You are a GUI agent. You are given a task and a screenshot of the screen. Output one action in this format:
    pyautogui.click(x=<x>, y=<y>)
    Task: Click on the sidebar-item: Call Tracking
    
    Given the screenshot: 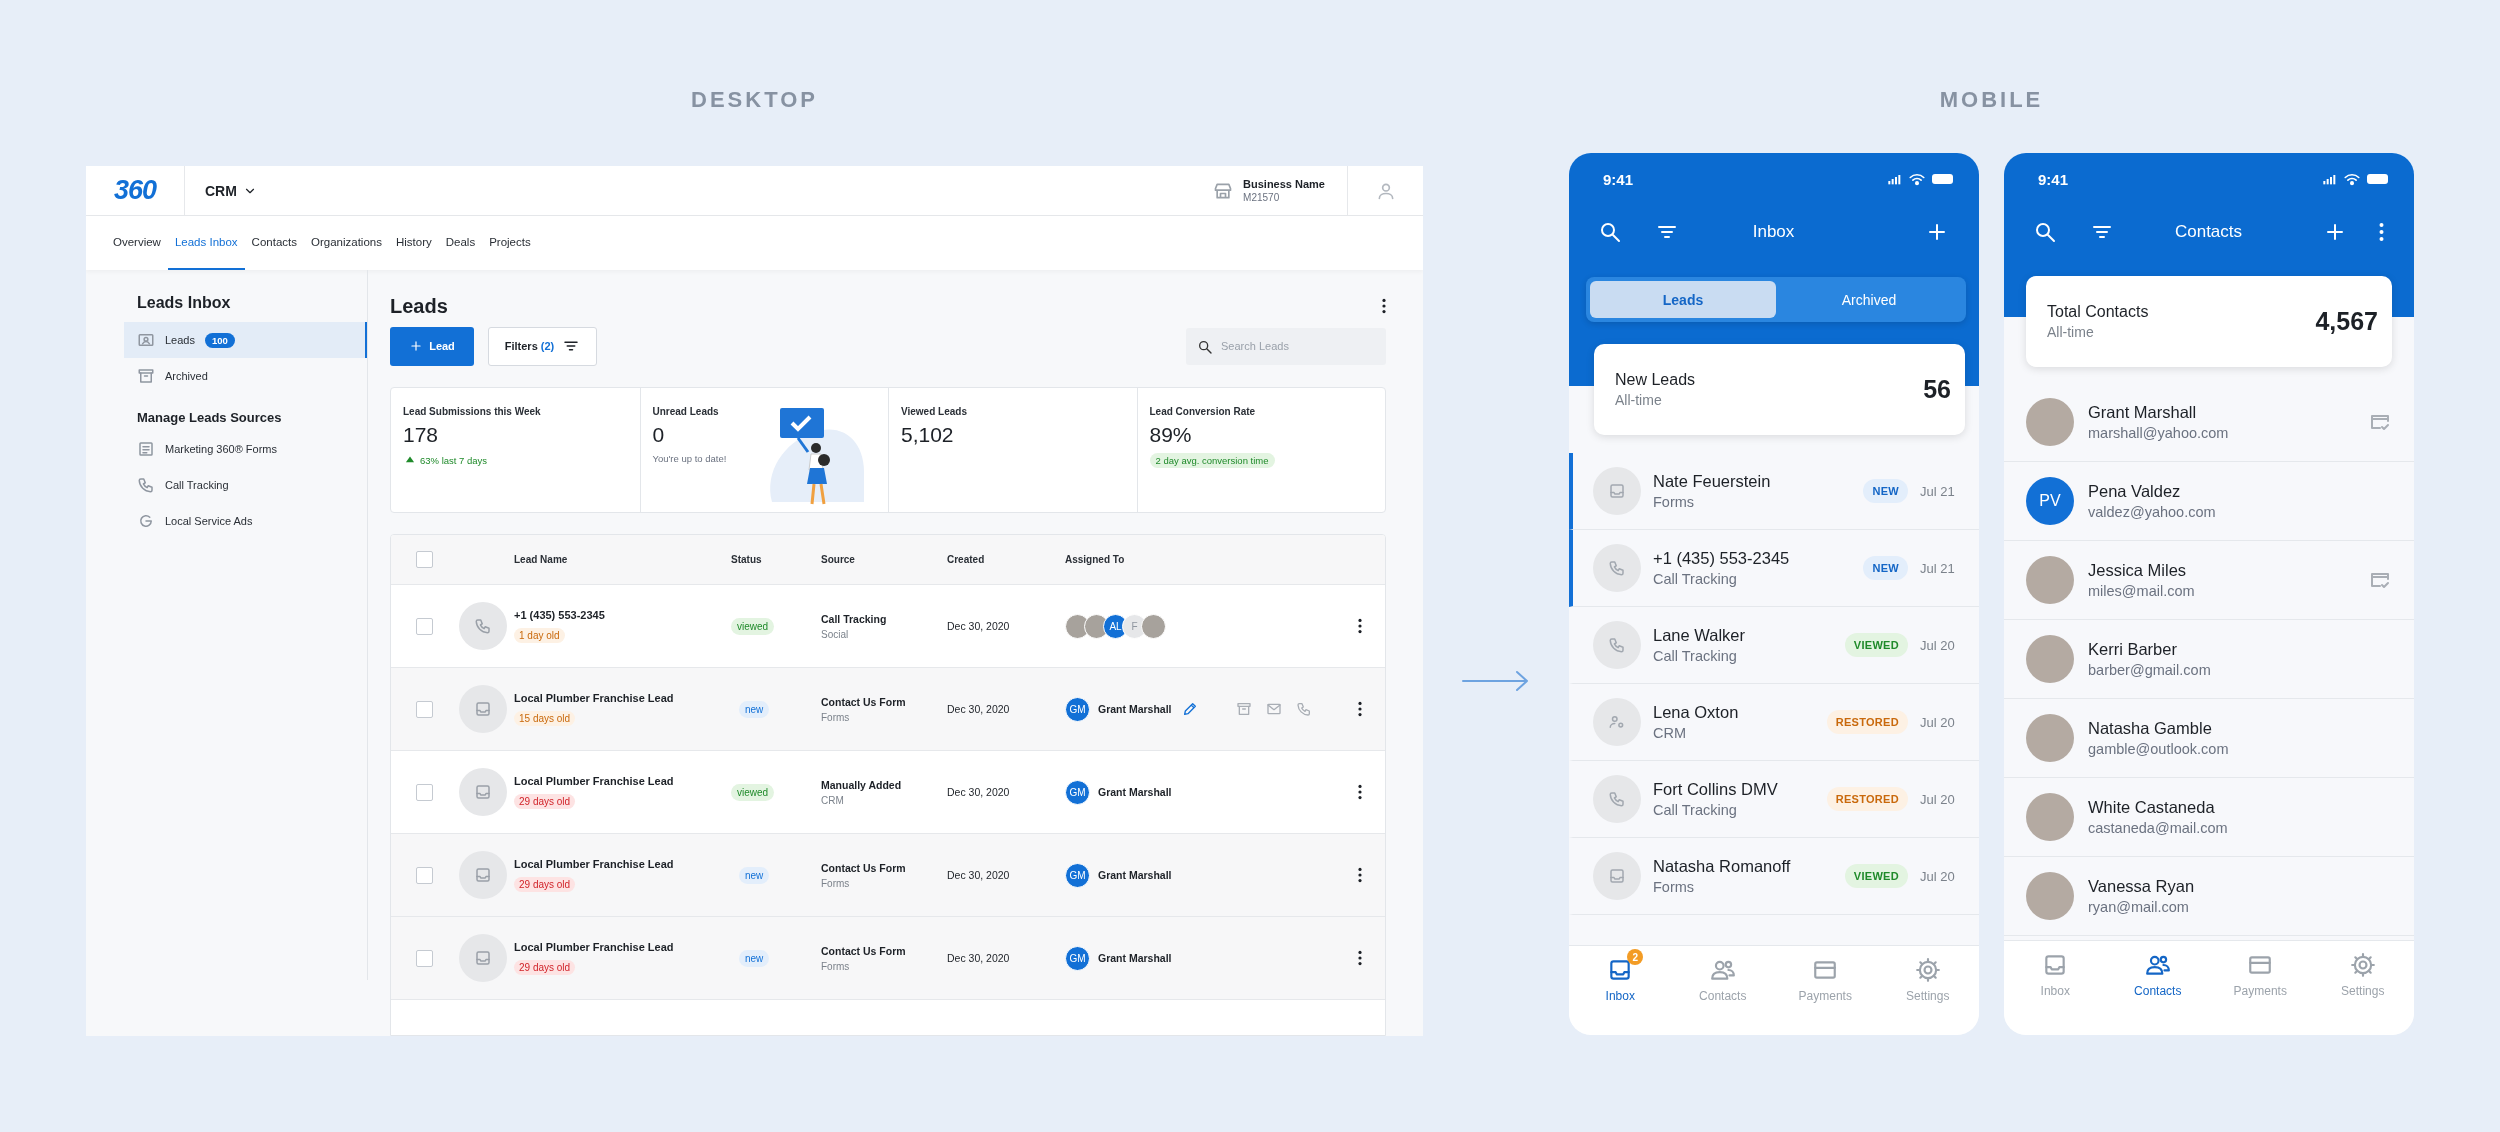 What is the action you would take?
    pyautogui.click(x=245, y=485)
    